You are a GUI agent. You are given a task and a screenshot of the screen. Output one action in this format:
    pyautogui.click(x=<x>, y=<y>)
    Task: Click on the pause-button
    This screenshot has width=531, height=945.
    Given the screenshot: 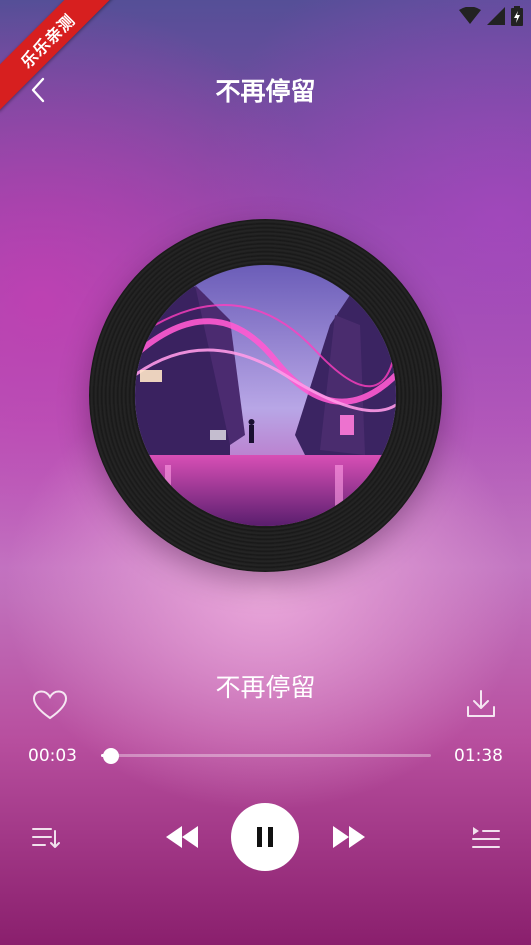 What is the action you would take?
    pyautogui.click(x=265, y=837)
    